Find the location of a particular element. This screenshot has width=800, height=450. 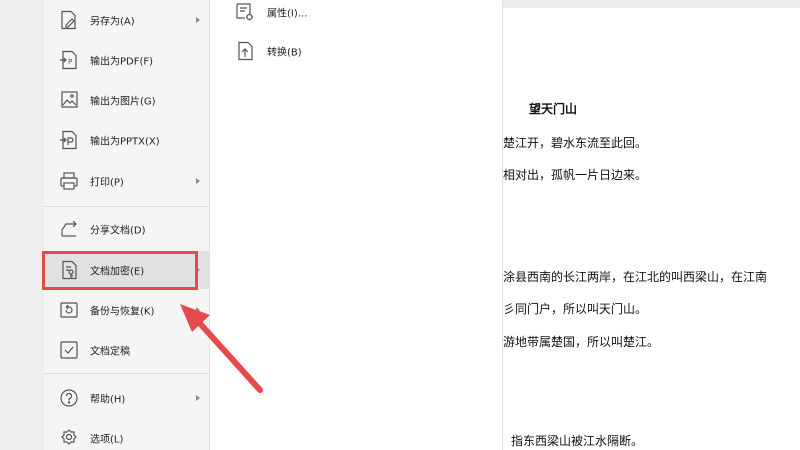

menu-item-label: 帮助(H) is located at coordinates (108, 400).